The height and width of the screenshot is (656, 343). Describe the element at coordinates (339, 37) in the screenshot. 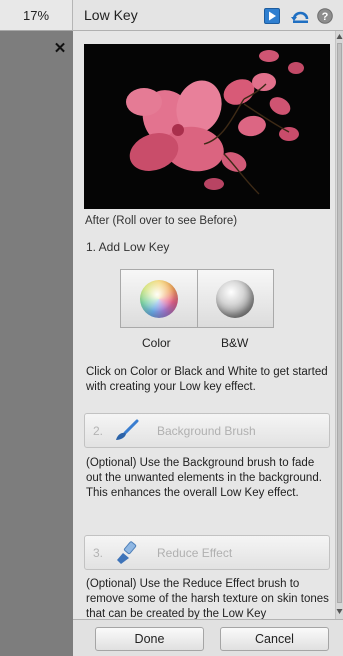

I see `scroll-up-arrow-icon` at that location.